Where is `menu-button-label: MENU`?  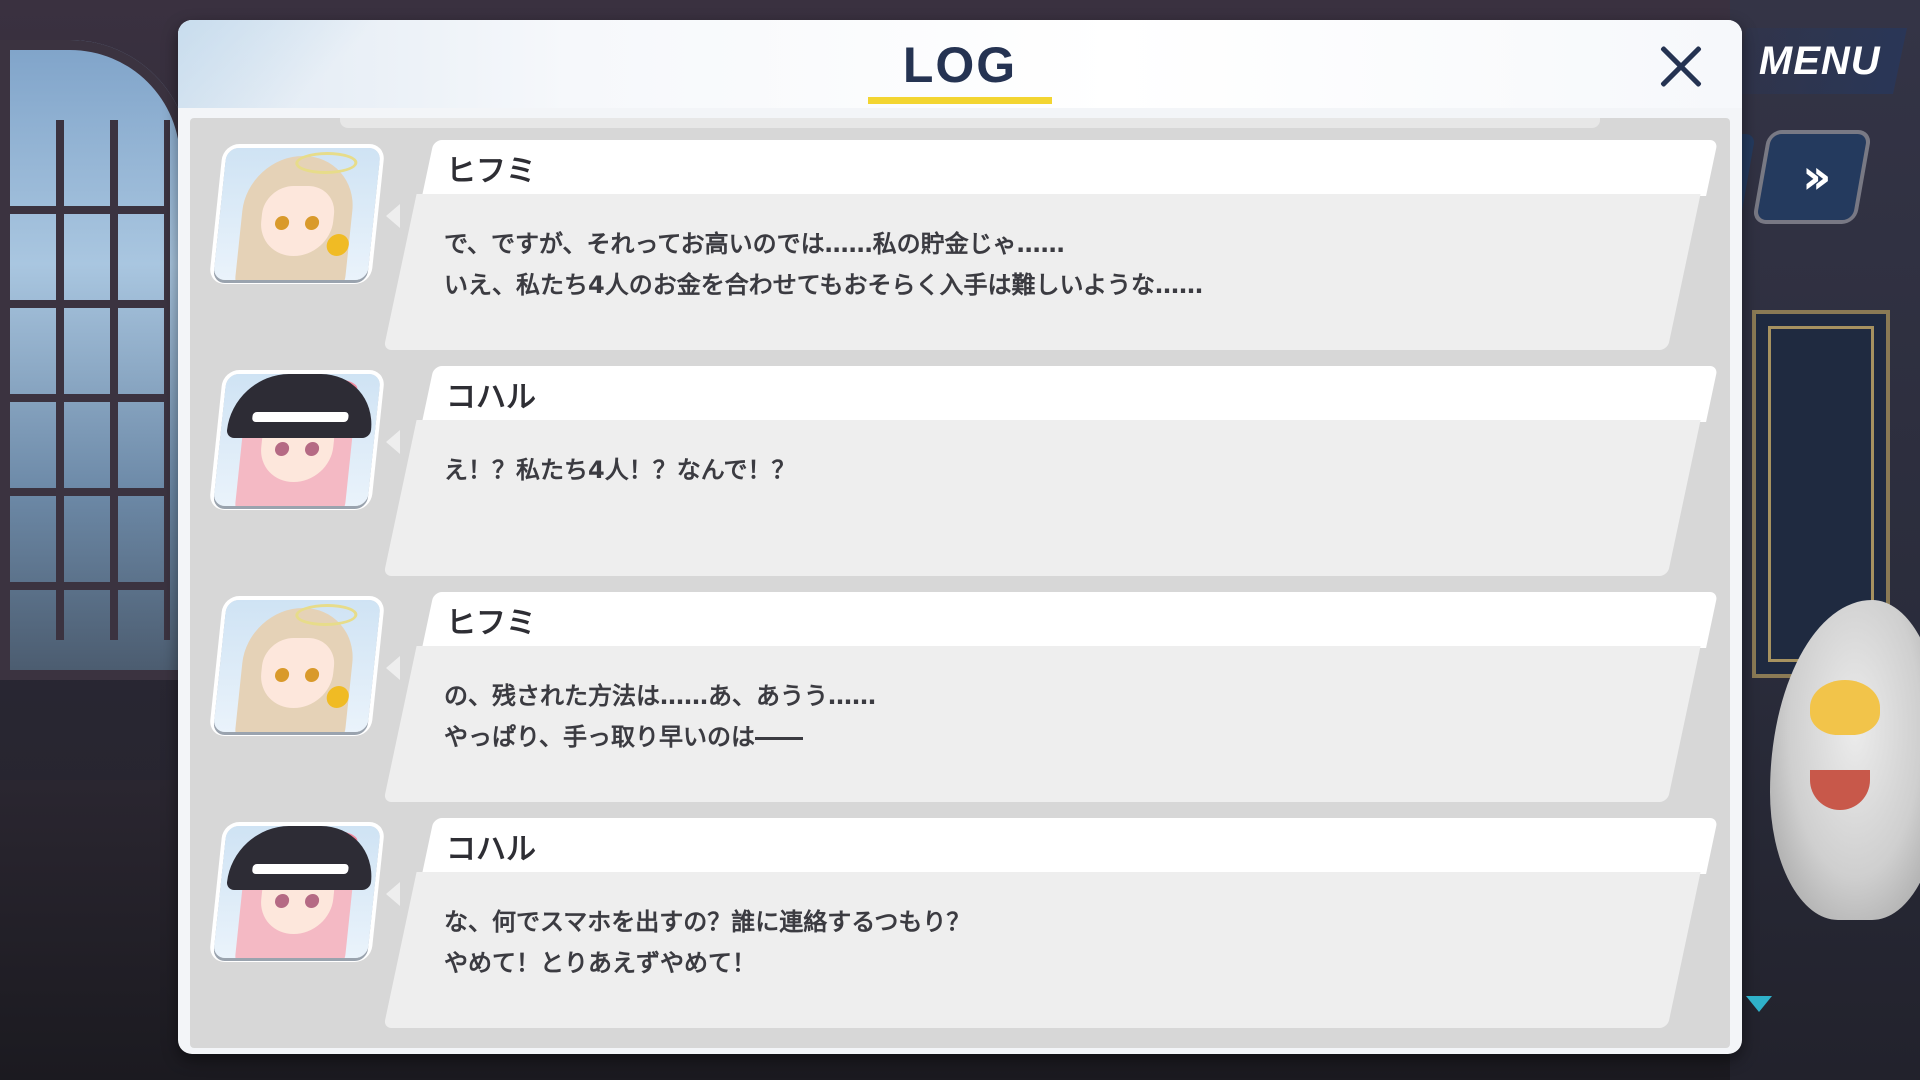 menu-button-label: MENU is located at coordinates (1820, 60).